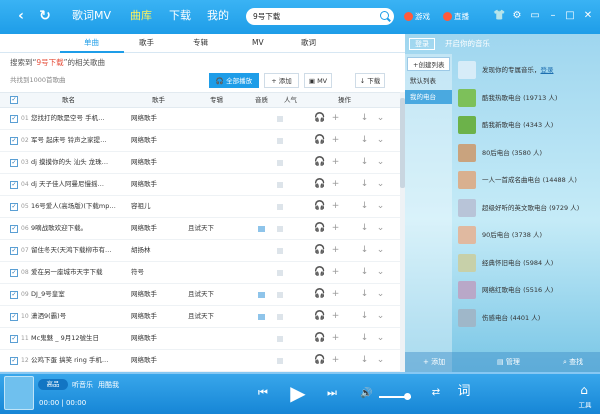 The image size is (600, 414). Describe the element at coordinates (366, 394) in the screenshot. I see `volume-icon: 🔊` at that location.